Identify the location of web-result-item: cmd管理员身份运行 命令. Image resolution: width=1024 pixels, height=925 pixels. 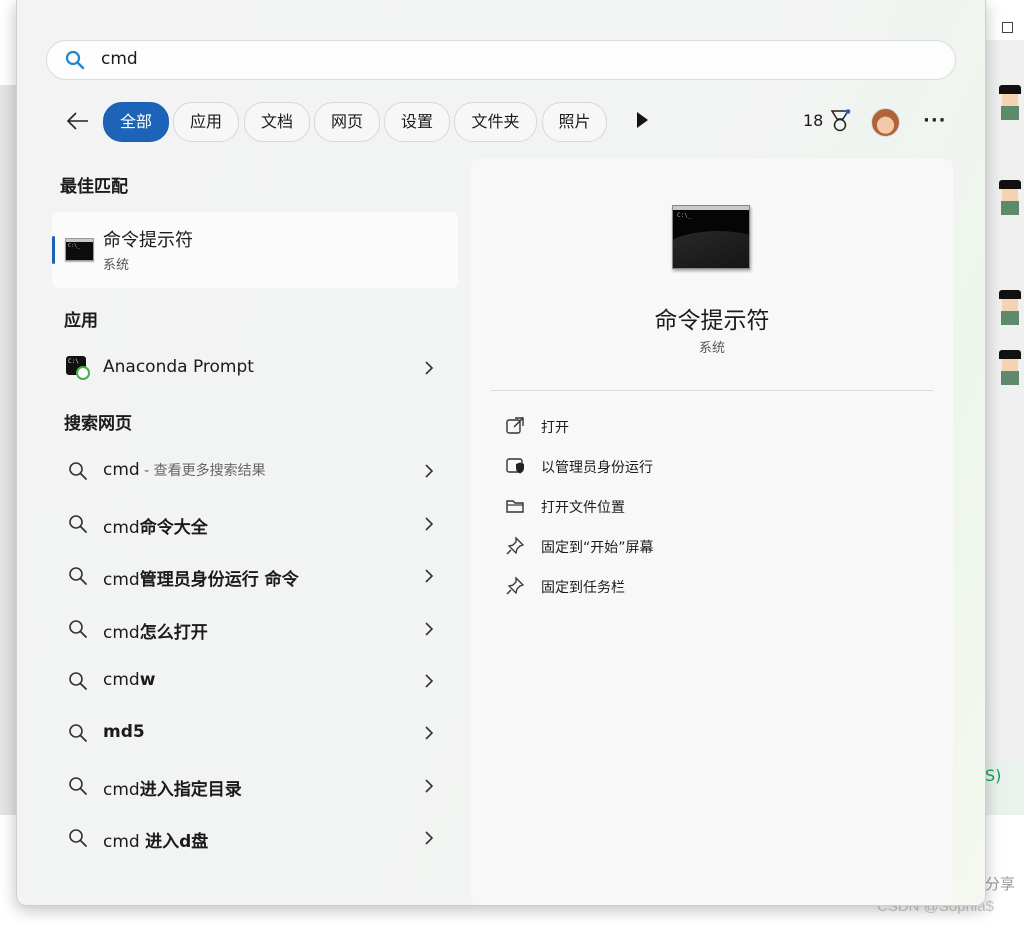
(255, 576).